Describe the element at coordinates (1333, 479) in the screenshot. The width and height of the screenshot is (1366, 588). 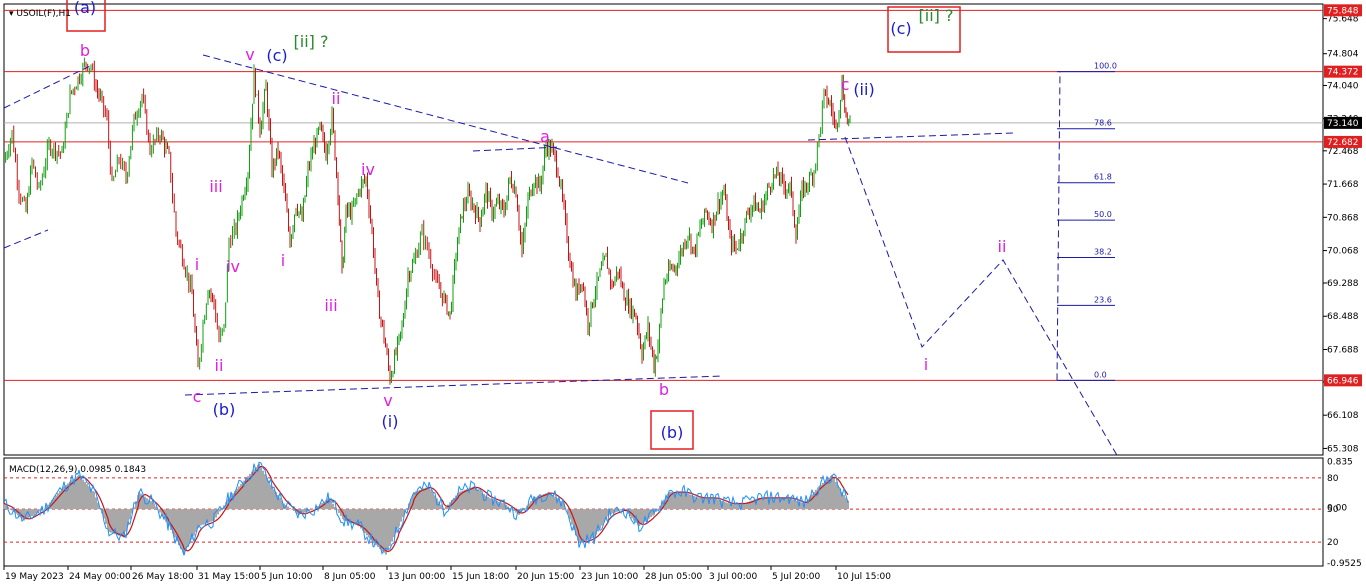
I see `macd-axis-label: 80` at that location.